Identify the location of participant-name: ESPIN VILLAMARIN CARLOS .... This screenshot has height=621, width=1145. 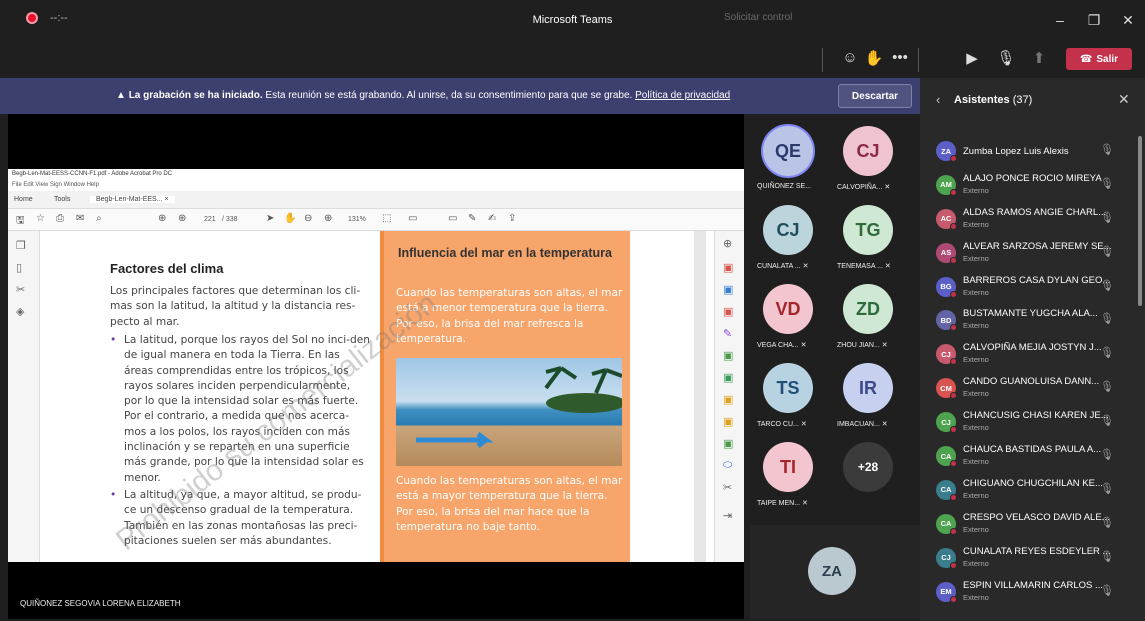
(1033, 585).